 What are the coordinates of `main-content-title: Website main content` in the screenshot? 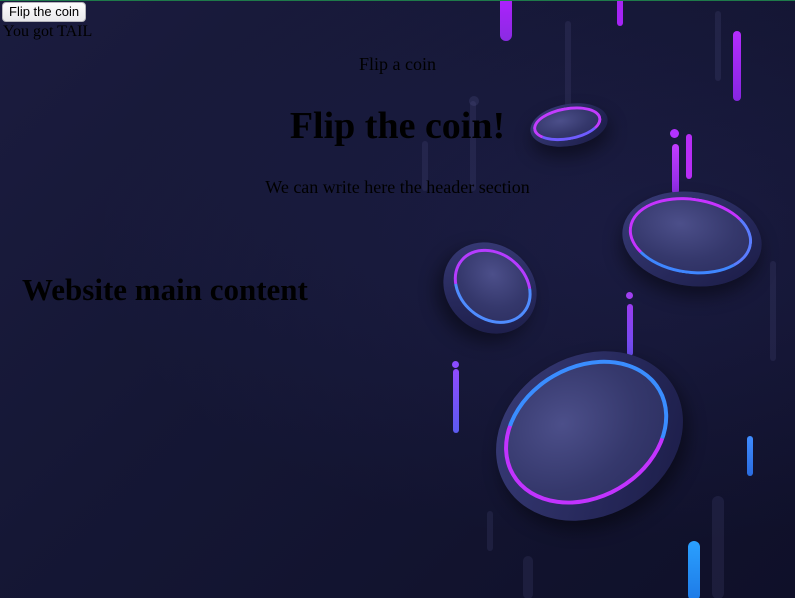 It's located at (165, 289).